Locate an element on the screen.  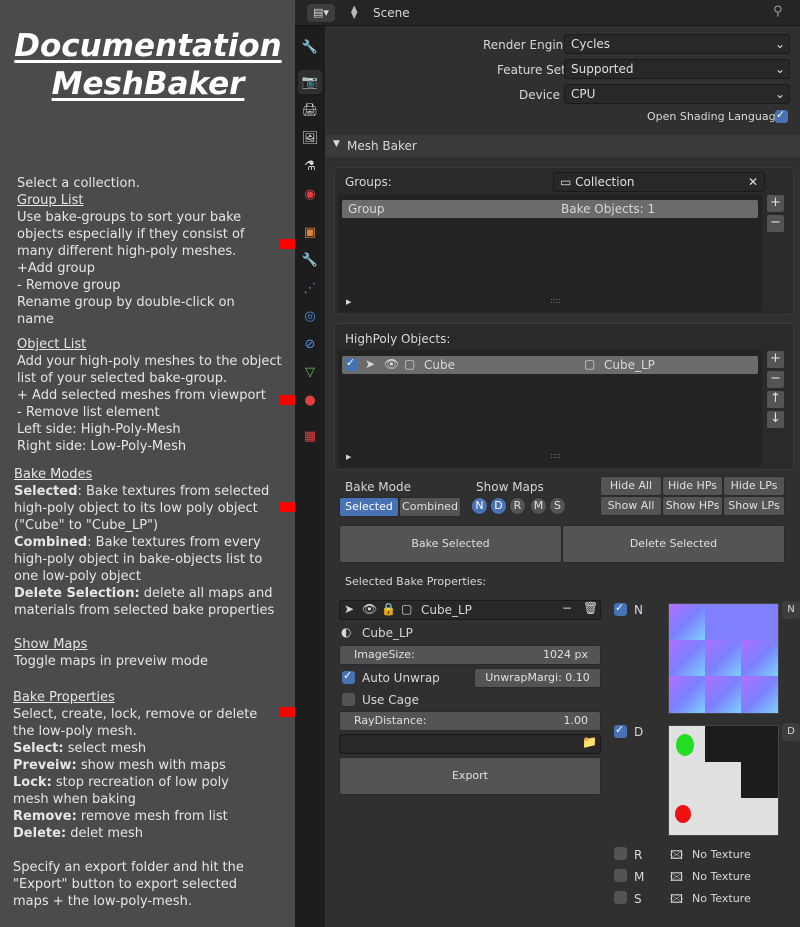
group-list-row: Group Bake Objects: 1 is located at coordinates (550, 209).